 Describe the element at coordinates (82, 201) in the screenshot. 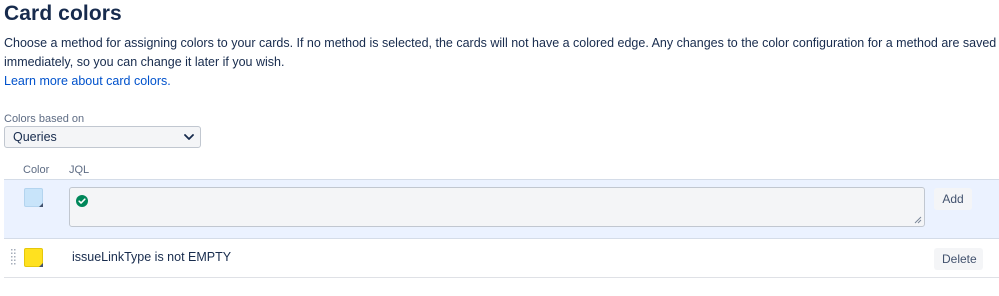

I see `check-circle-icon` at that location.